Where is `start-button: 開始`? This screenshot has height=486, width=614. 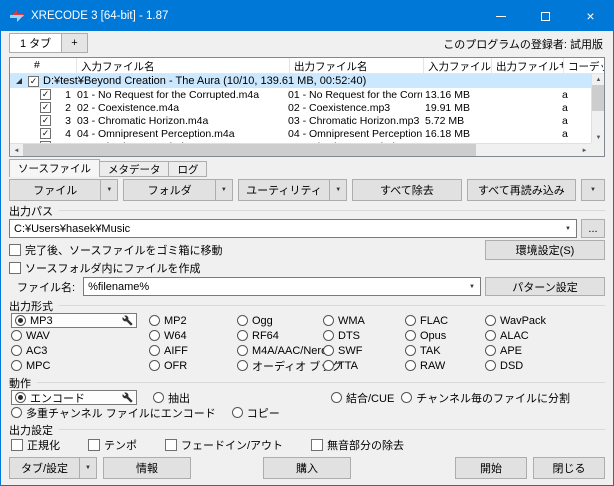 start-button: 開始 is located at coordinates (491, 468).